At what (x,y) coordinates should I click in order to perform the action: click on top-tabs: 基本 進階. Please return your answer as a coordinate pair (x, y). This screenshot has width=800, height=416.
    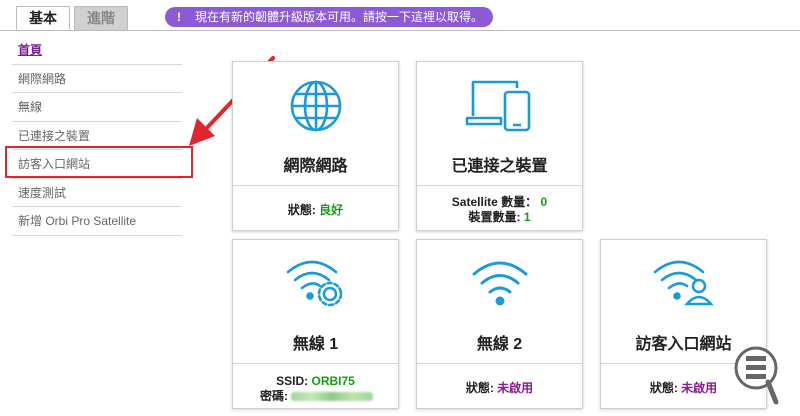
    Looking at the image, I should click on (72, 18).